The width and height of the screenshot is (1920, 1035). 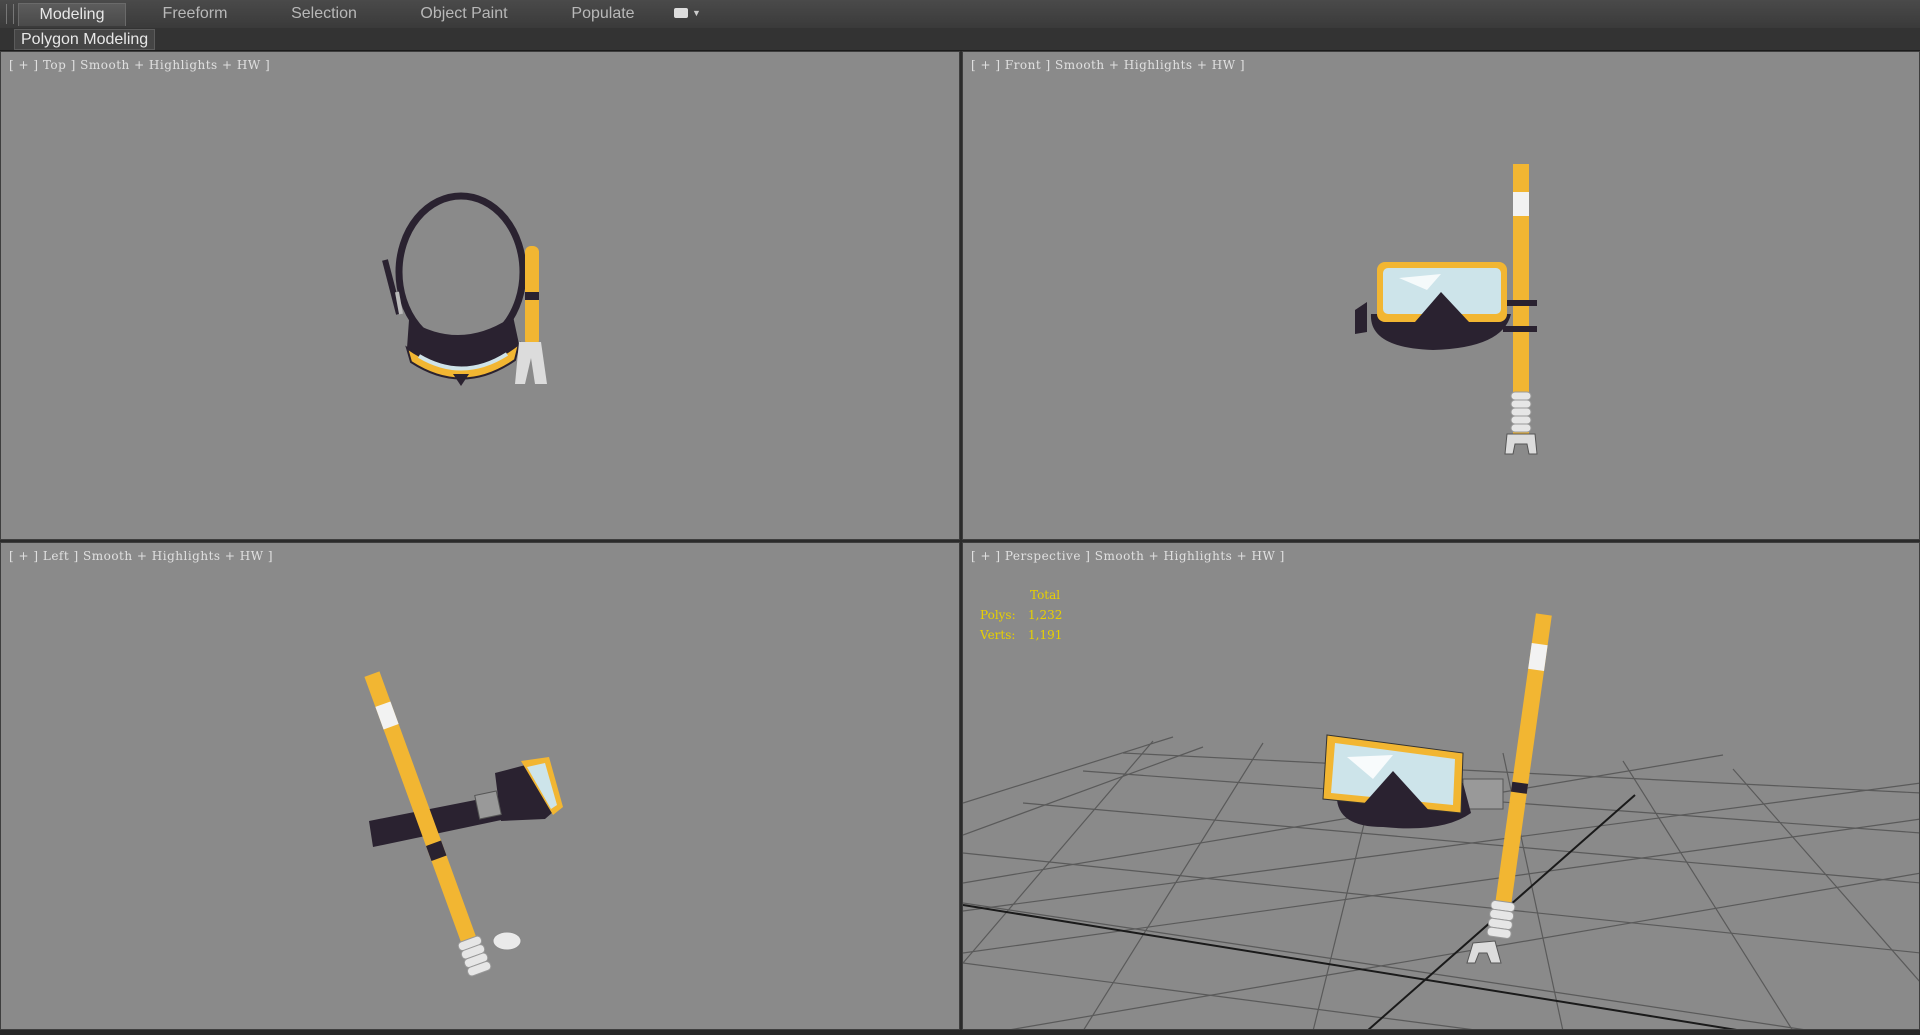 I want to click on tab-object-paint: Object Paint, so click(x=464, y=14).